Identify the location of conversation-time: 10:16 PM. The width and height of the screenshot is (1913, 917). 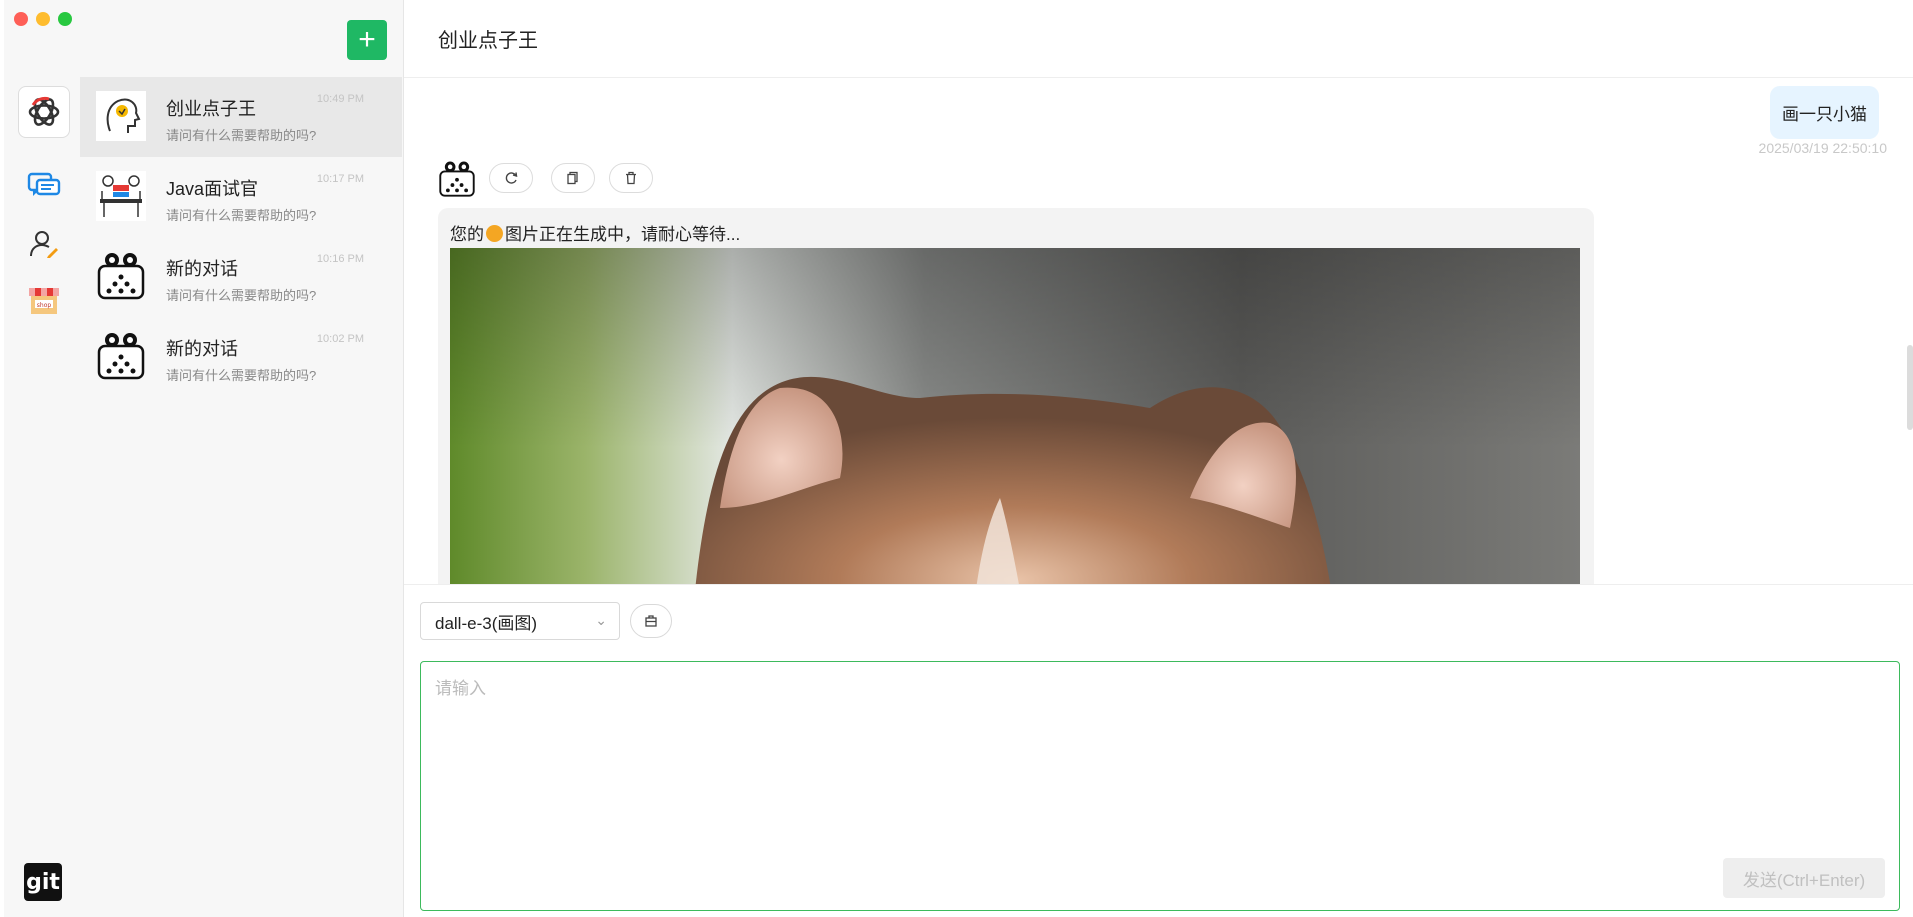
(340, 259).